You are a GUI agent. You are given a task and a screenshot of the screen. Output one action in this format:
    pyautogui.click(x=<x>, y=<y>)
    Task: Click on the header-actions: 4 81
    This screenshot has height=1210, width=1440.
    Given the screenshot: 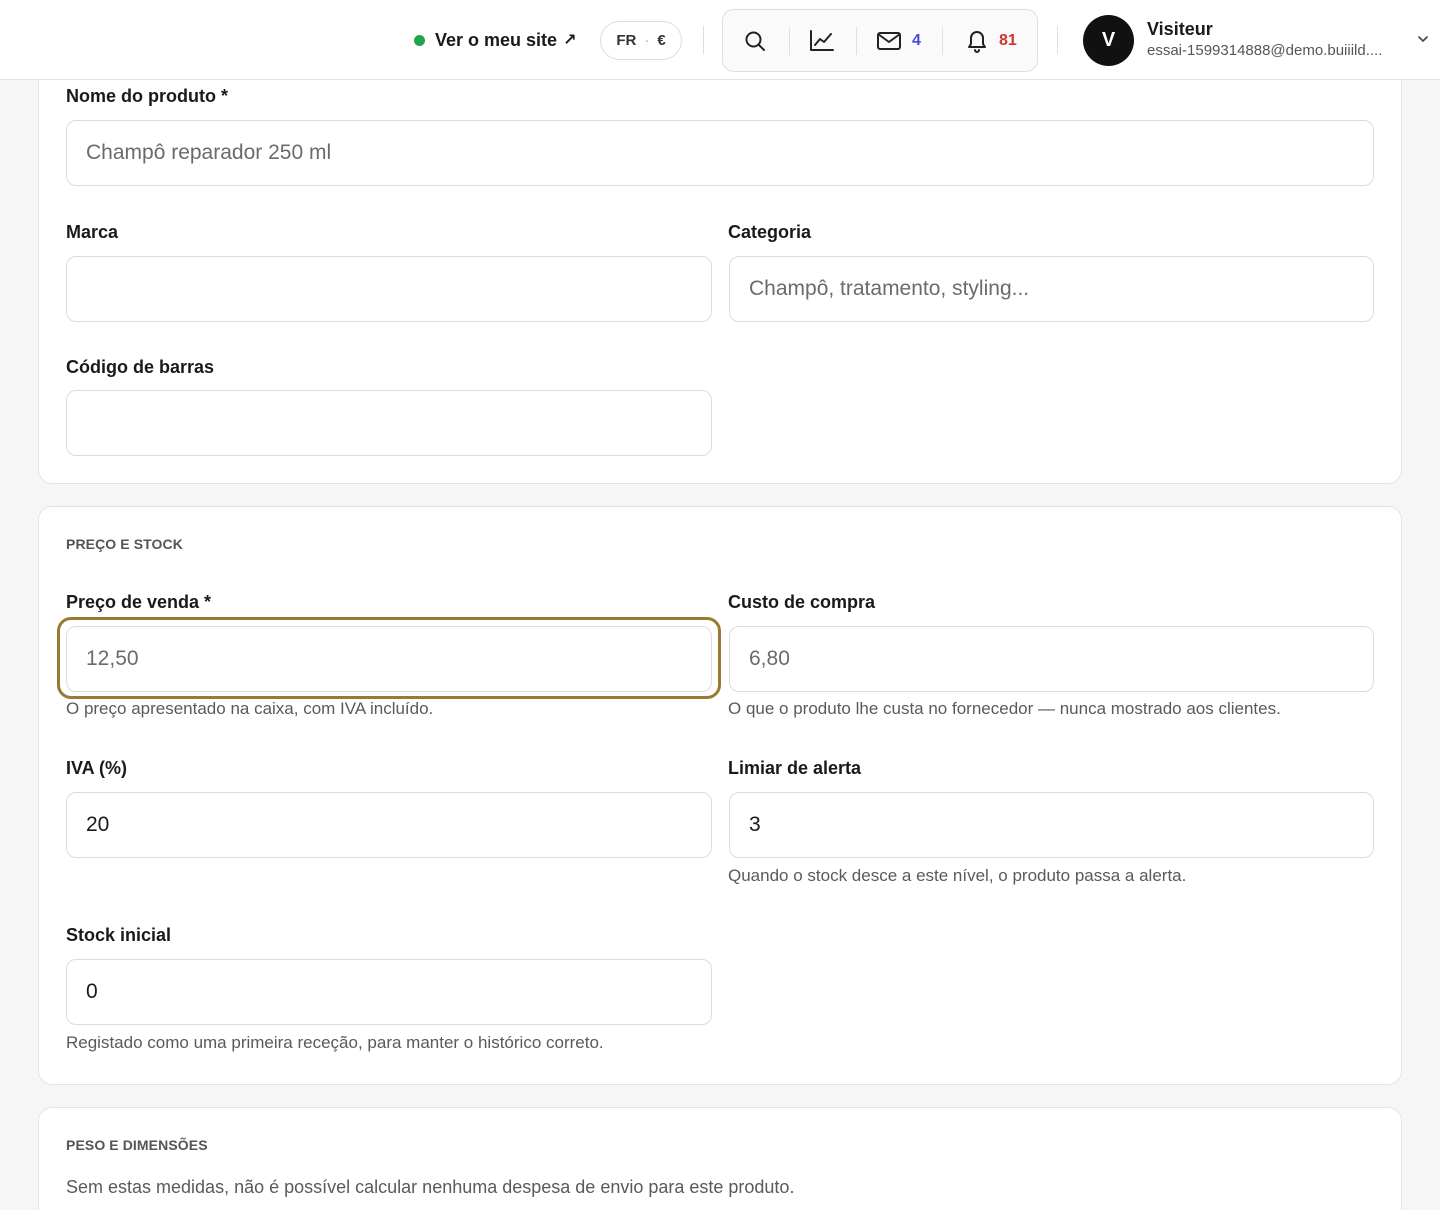 What is the action you would take?
    pyautogui.click(x=880, y=40)
    